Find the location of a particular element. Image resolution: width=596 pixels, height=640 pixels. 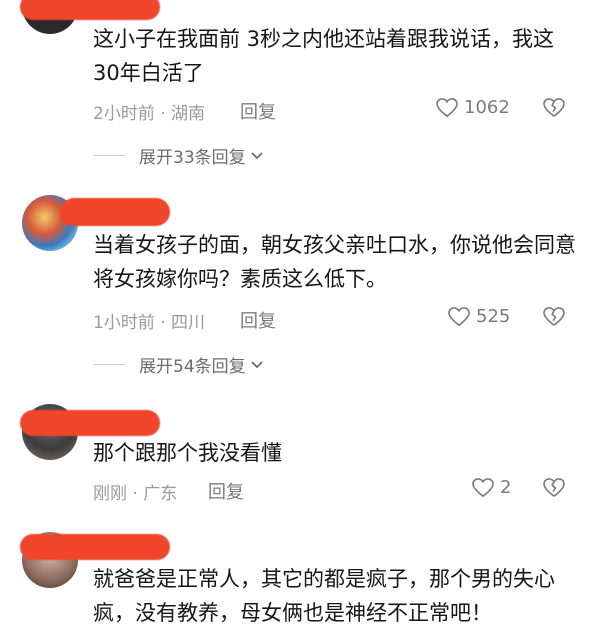

comment-meta: 2小时前 · 湖南 is located at coordinates (149, 114).